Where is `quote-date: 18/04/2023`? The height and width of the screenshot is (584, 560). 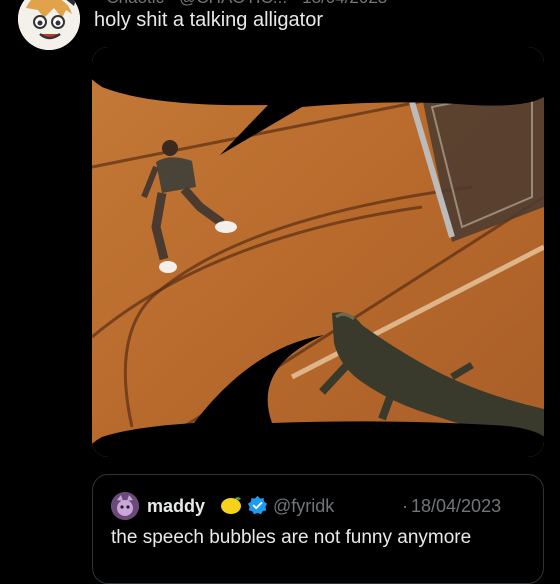
quote-date: 18/04/2023 is located at coordinates (456, 506).